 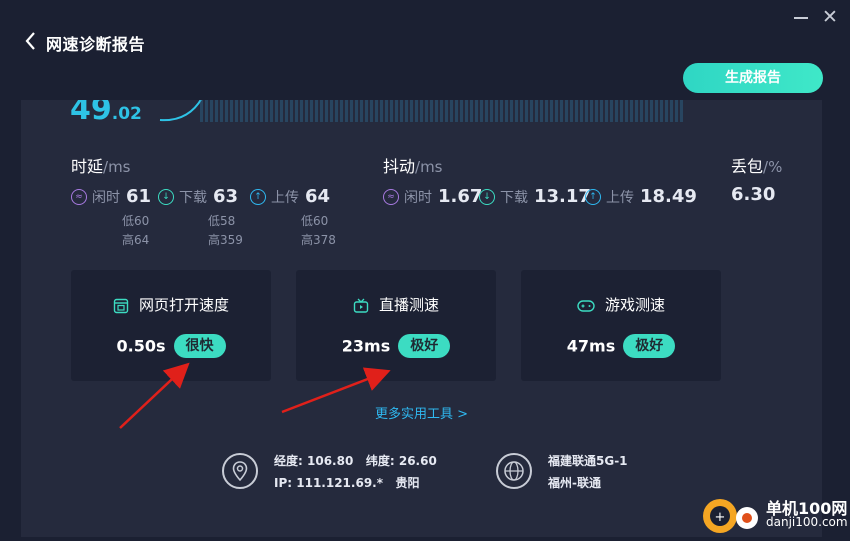 What do you see at coordinates (407, 483) in the screenshot?
I see `city-value: 贵阳` at bounding box center [407, 483].